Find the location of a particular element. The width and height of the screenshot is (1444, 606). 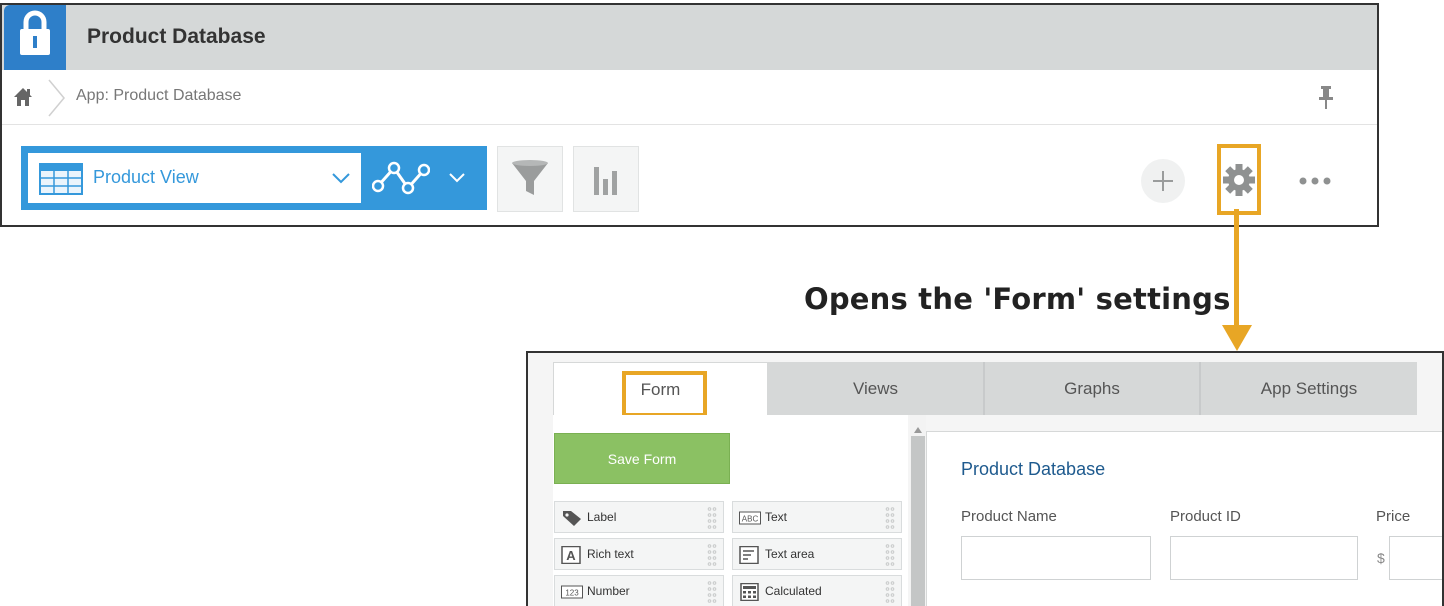

view-label: Product View is located at coordinates (146, 177).